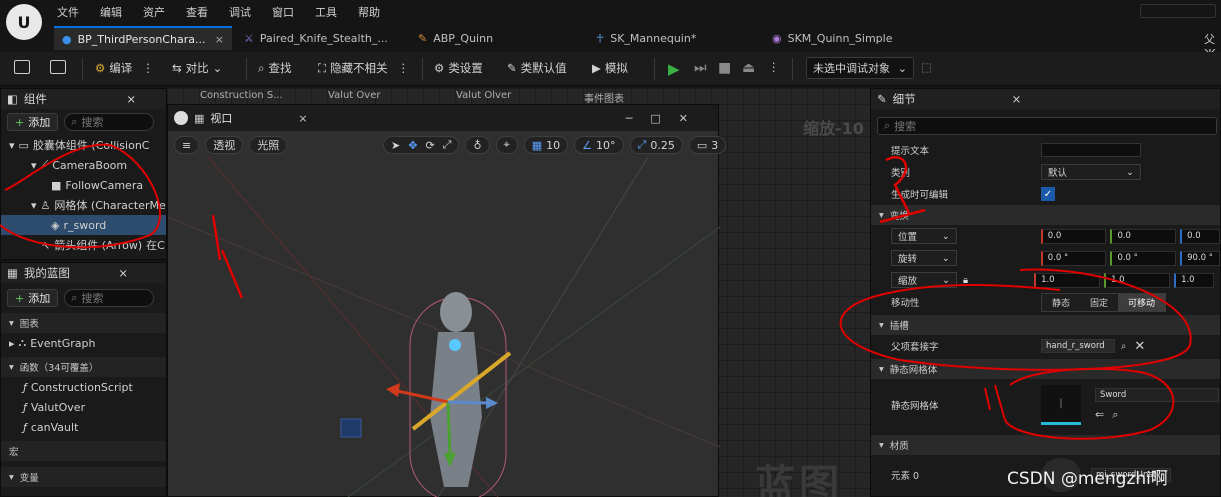  I want to click on annotation-circle-transform, so click(1015, 319).